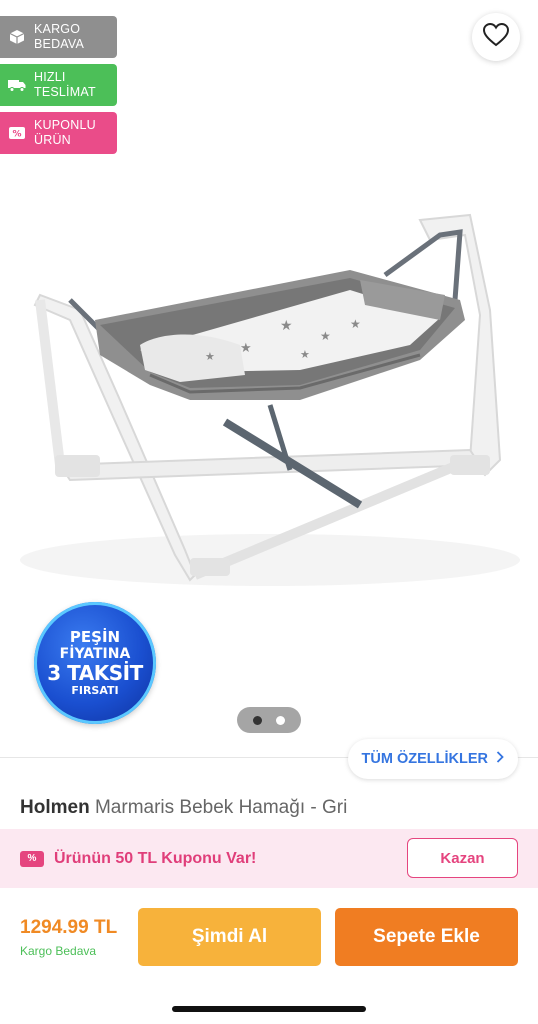 The width and height of the screenshot is (538, 1024). Describe the element at coordinates (57, 29) in the screenshot. I see `badge-label-line1: KARGO` at that location.